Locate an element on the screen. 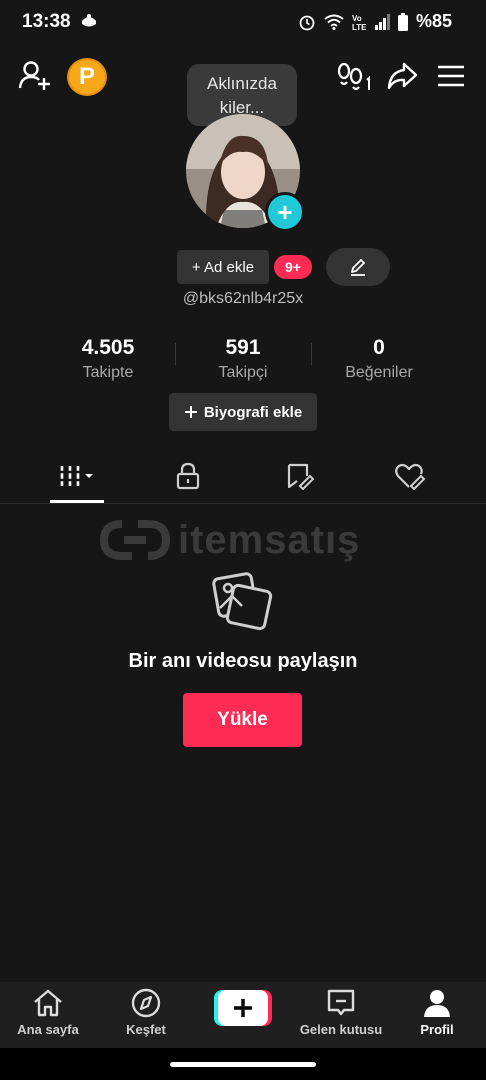 The height and width of the screenshot is (1080, 486). status-time: 13:38 is located at coordinates (46, 21).